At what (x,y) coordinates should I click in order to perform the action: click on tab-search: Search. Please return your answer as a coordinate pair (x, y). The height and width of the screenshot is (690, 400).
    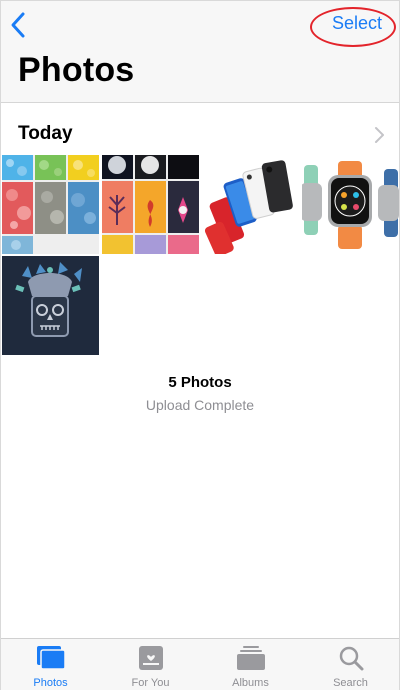
    Looking at the image, I should click on (350, 664).